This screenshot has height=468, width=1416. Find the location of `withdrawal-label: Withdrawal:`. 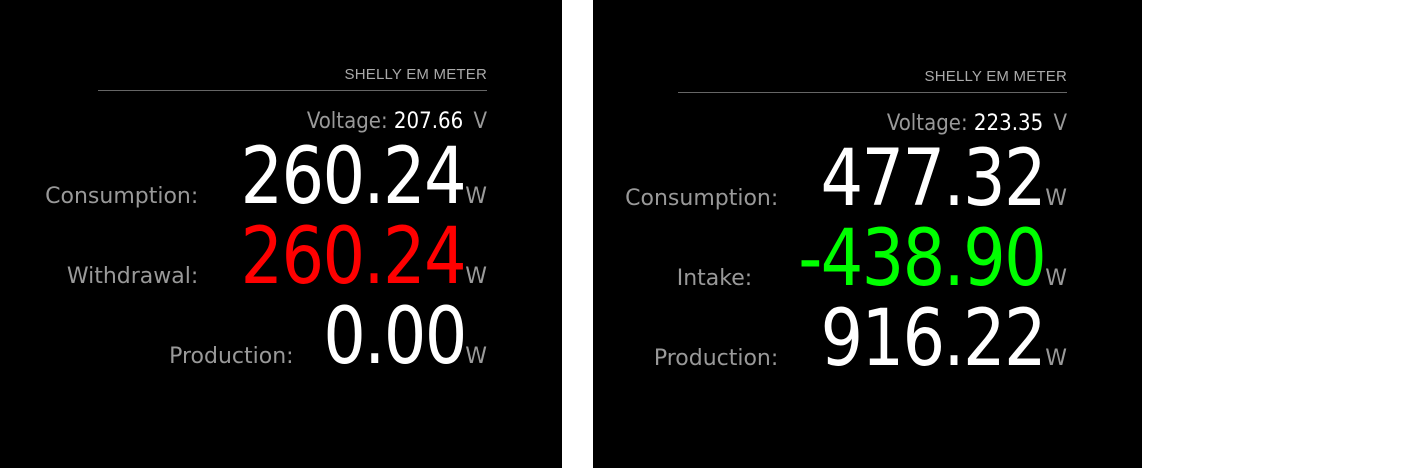

withdrawal-label: Withdrawal: is located at coordinates (132, 276).